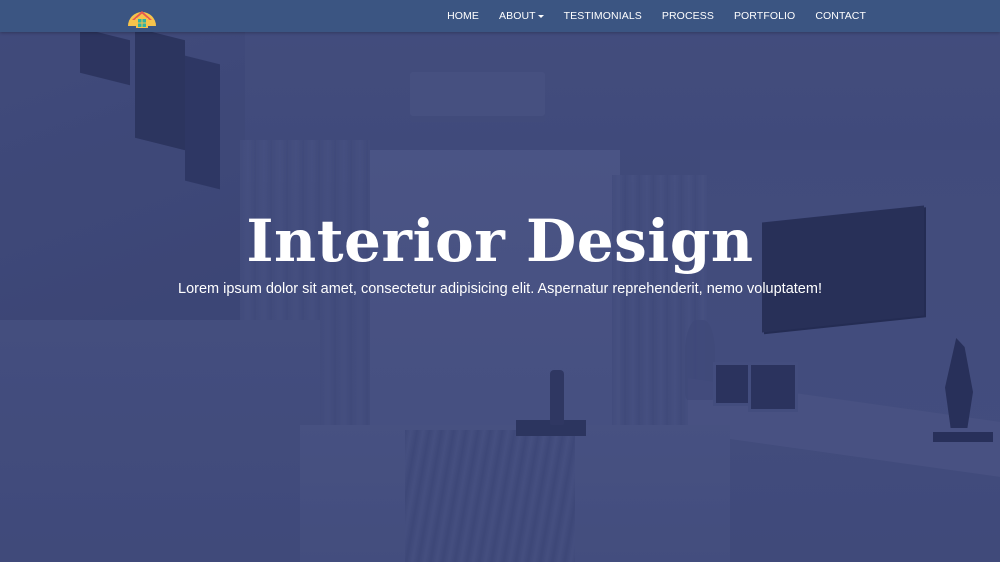 The width and height of the screenshot is (1000, 562). I want to click on hero-title: Interior Design, so click(500, 241).